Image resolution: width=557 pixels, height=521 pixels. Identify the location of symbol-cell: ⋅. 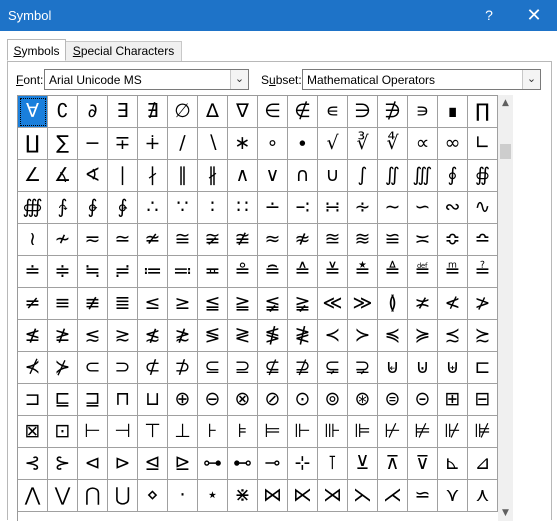
(183, 496).